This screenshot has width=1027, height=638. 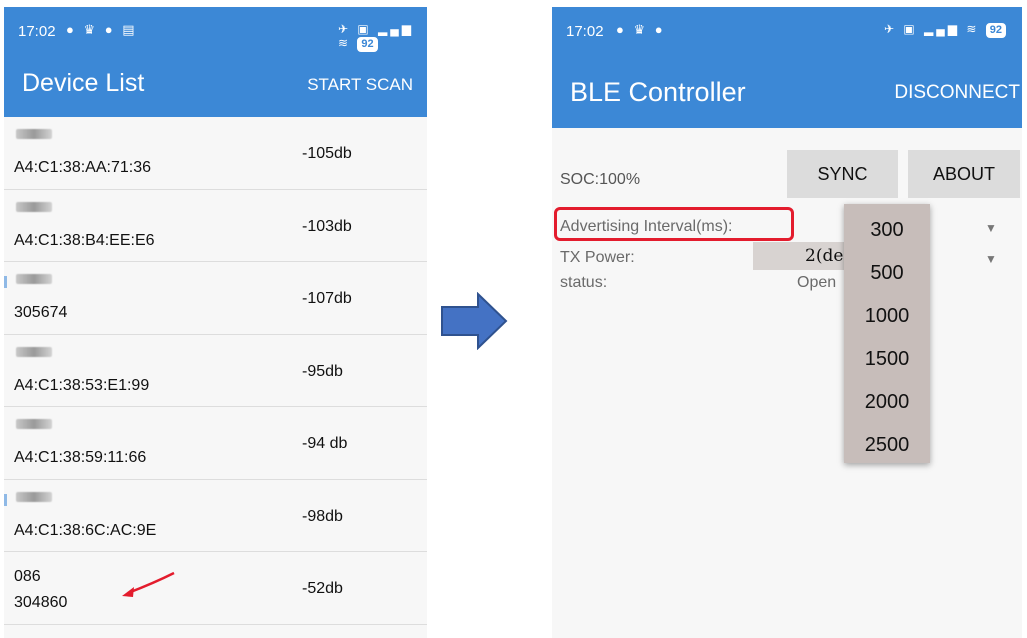 What do you see at coordinates (27, 576) in the screenshot?
I see `device-name: 086` at bounding box center [27, 576].